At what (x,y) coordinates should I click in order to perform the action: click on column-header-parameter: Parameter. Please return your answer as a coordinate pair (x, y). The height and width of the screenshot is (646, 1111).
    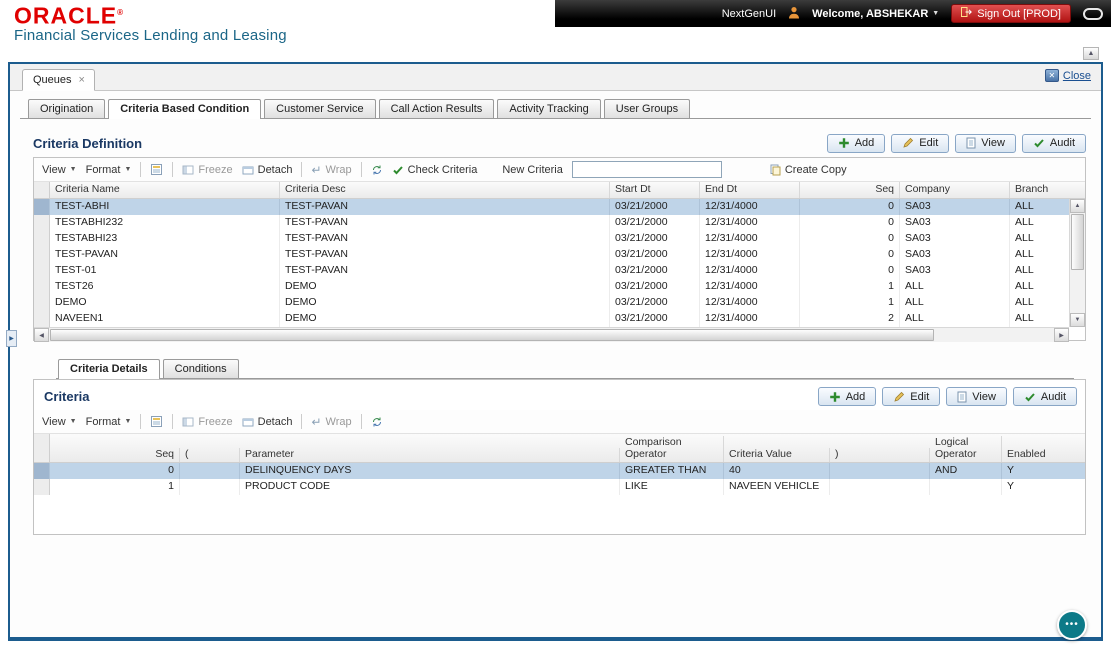
    Looking at the image, I should click on (430, 455).